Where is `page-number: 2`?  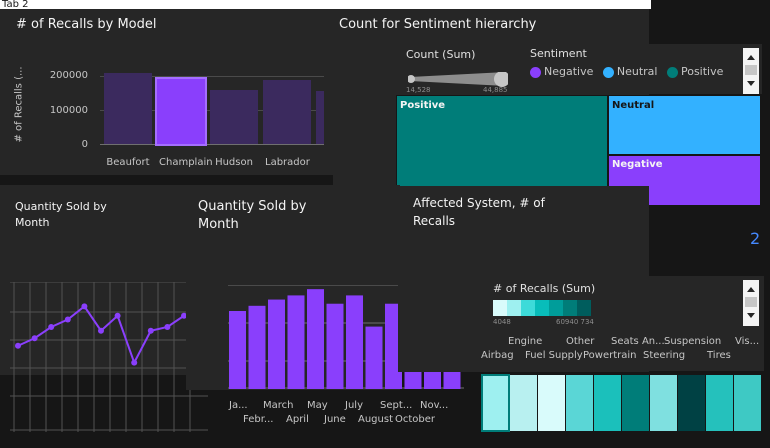 page-number: 2 is located at coordinates (755, 238).